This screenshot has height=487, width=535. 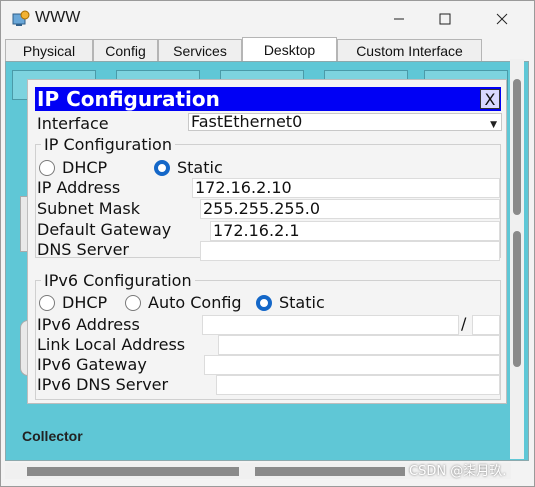 What do you see at coordinates (330, 325) in the screenshot?
I see `ipv6-address-field` at bounding box center [330, 325].